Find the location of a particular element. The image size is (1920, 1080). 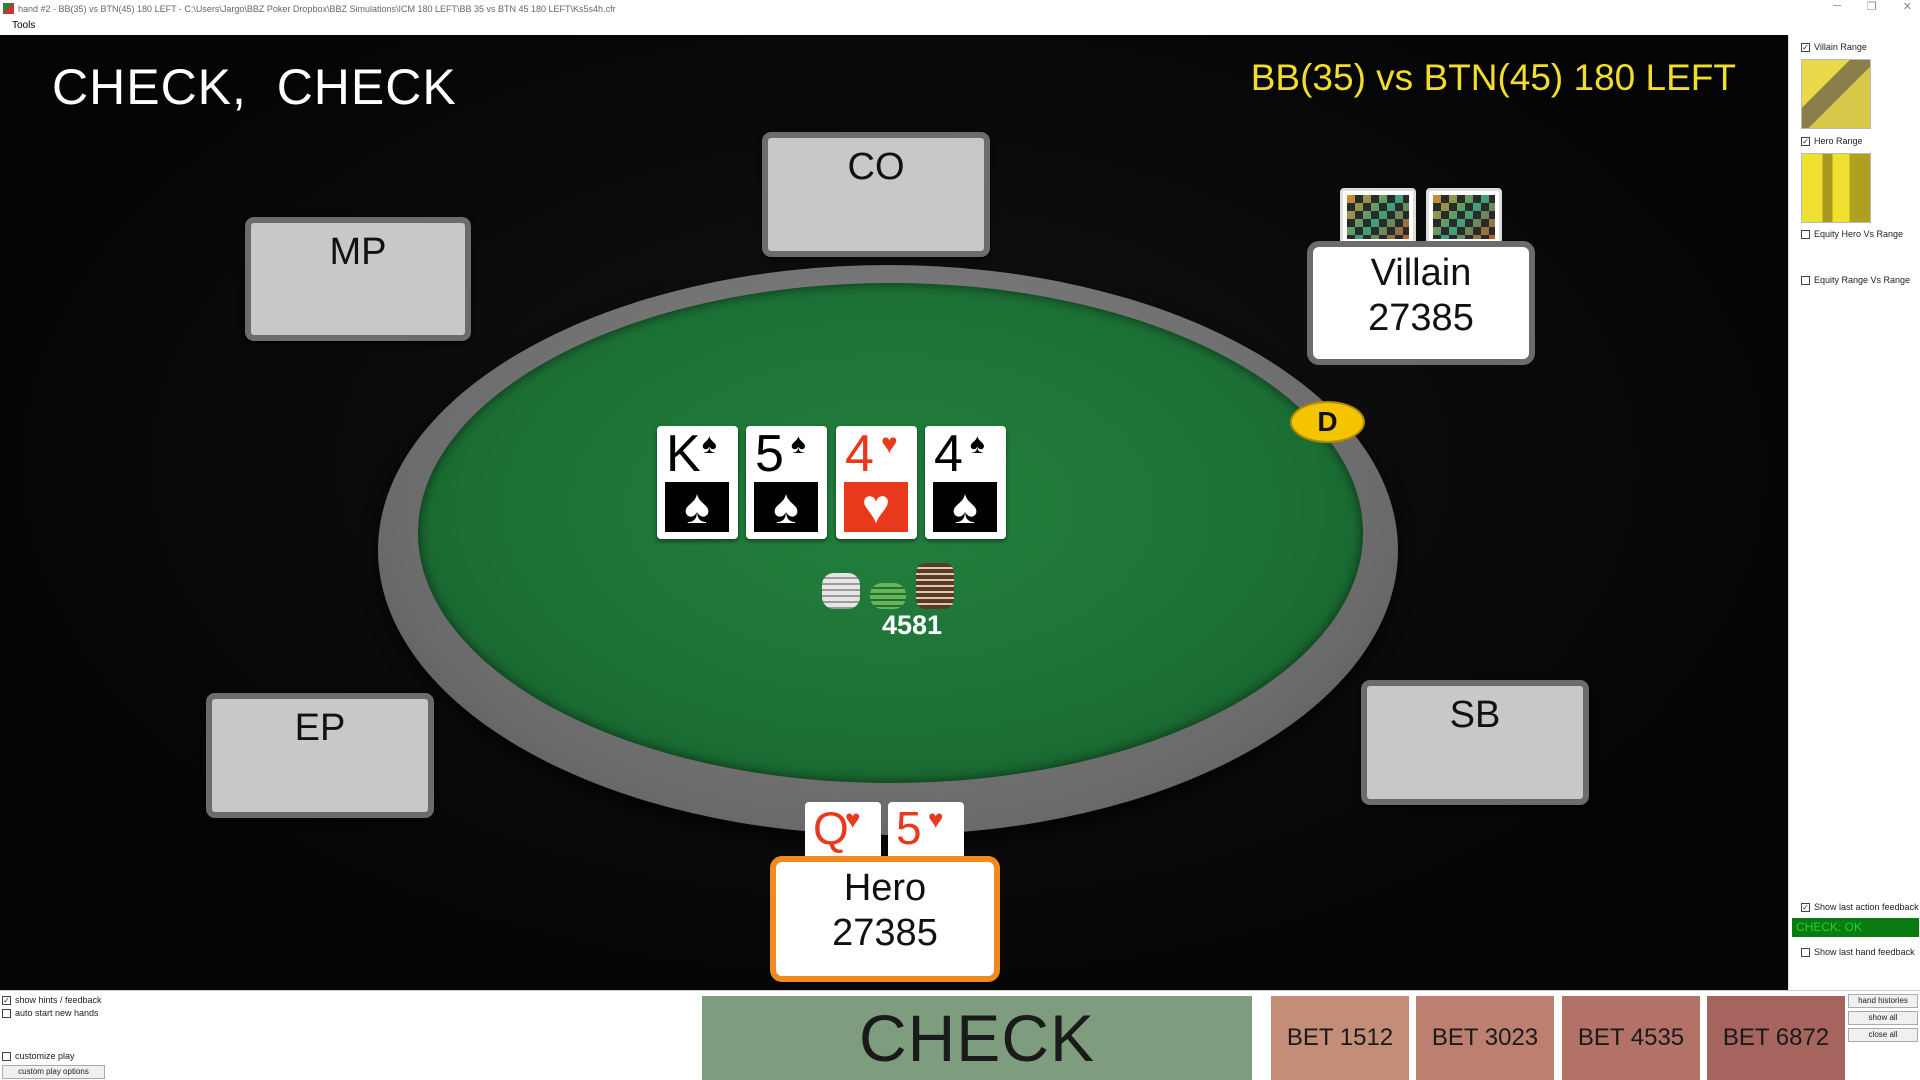

show-last-hand-feedback-checkbox: Show last hand feedback is located at coordinates (1858, 952).